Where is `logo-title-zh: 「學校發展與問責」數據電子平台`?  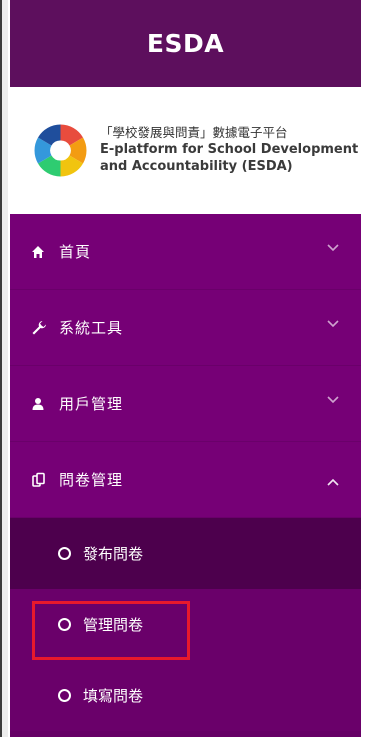 logo-title-zh: 「學校發展與問責」數據電子平台 is located at coordinates (194, 133).